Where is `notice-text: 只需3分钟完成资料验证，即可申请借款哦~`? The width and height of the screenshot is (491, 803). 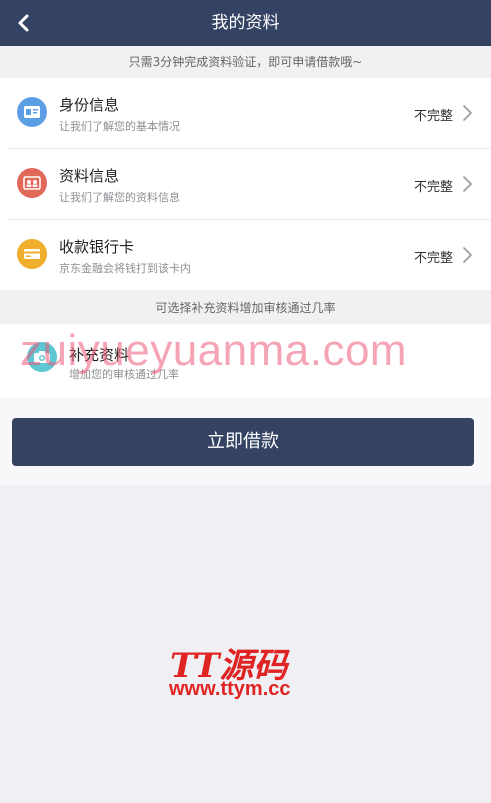 notice-text: 只需3分钟完成资料验证，即可申请借款哦~ is located at coordinates (245, 62).